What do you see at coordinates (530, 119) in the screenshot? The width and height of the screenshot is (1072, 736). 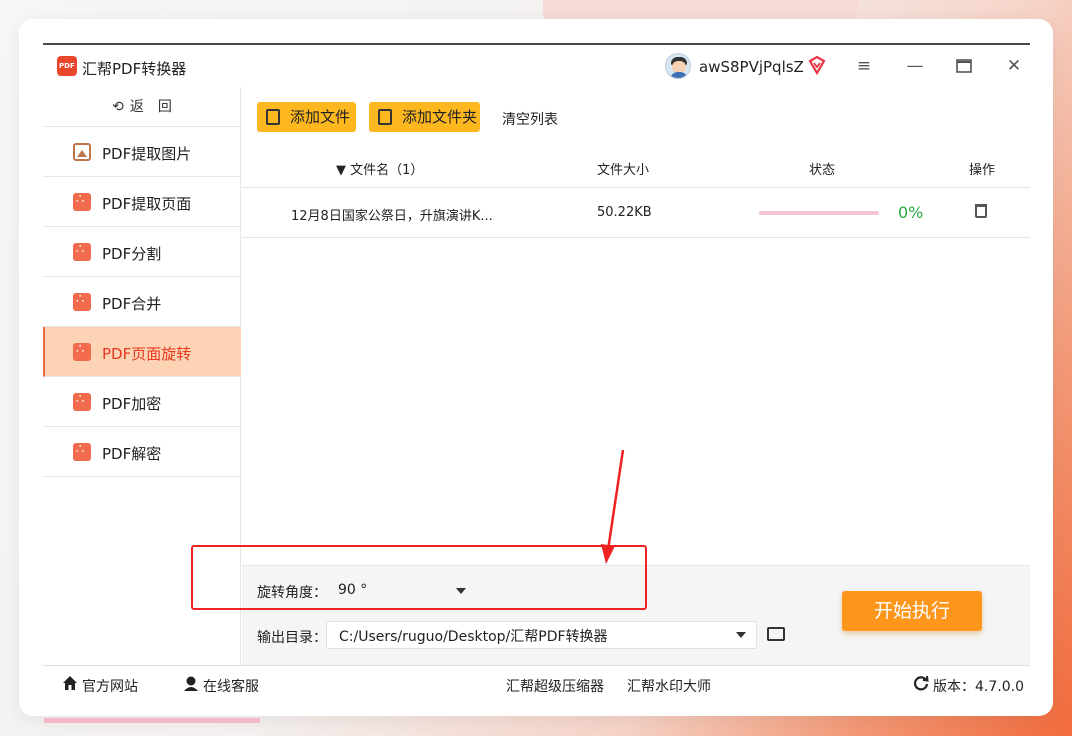 I see `clear-list-button: 清空列表` at bounding box center [530, 119].